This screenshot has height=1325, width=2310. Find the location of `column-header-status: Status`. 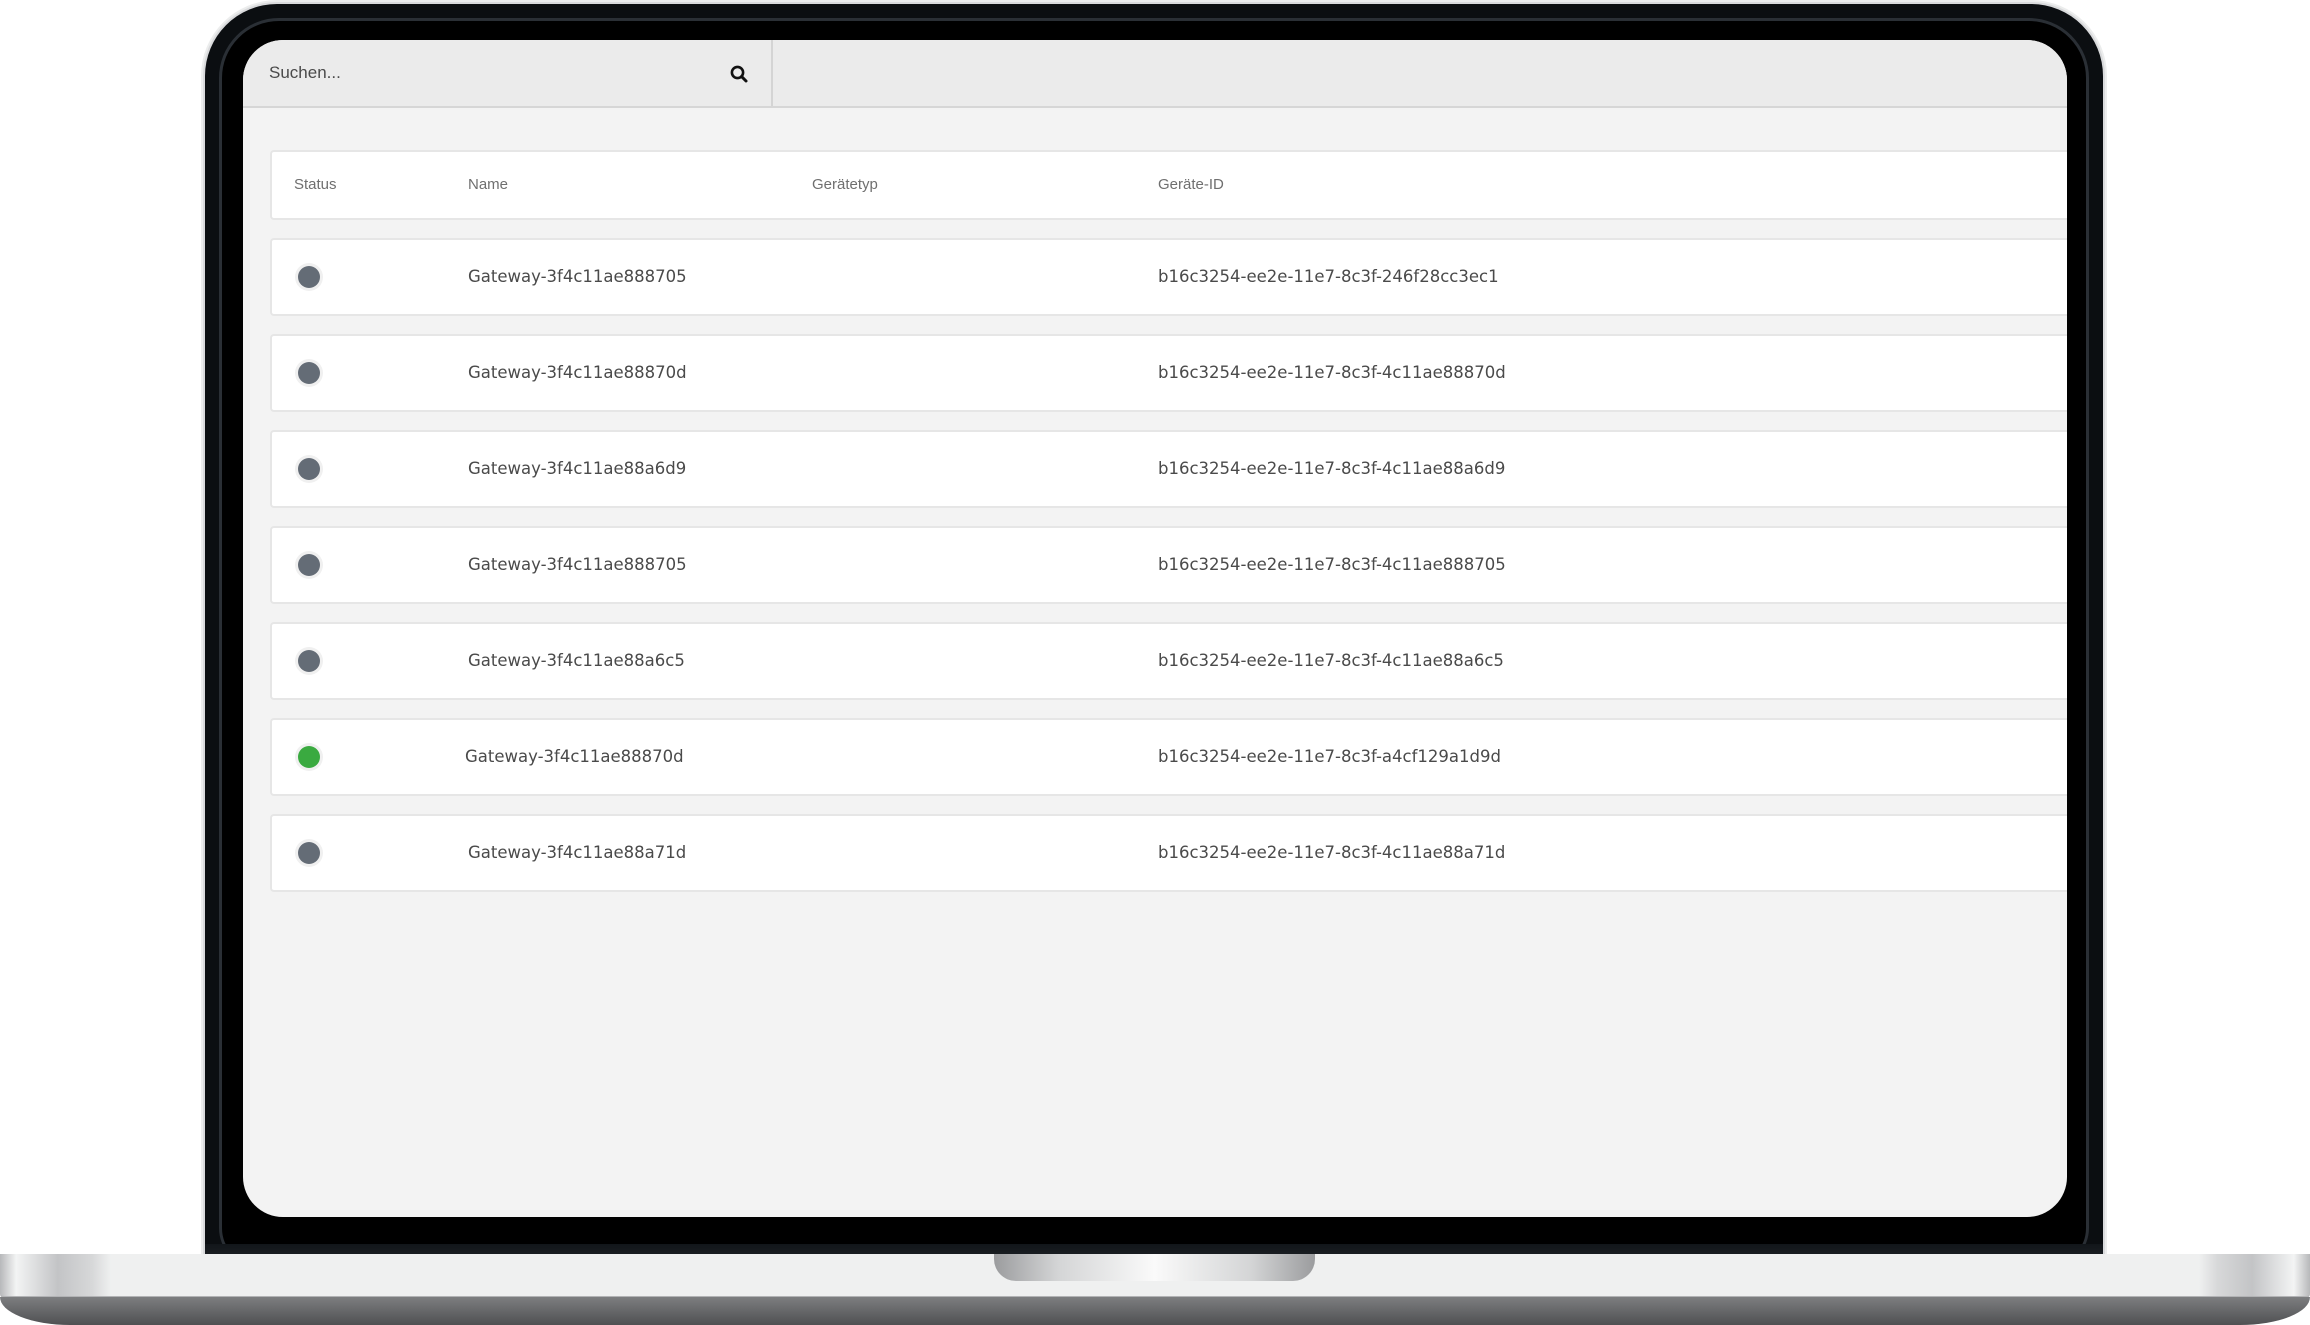

column-header-status: Status is located at coordinates (315, 185).